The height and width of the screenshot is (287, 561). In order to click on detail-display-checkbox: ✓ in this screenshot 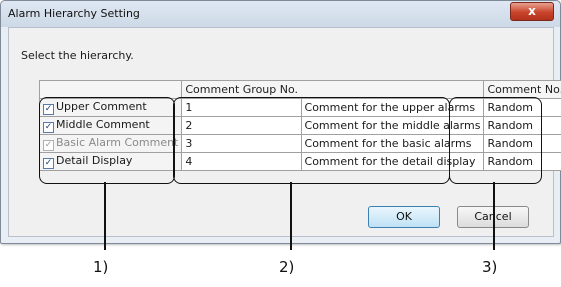, I will do `click(48, 163)`.